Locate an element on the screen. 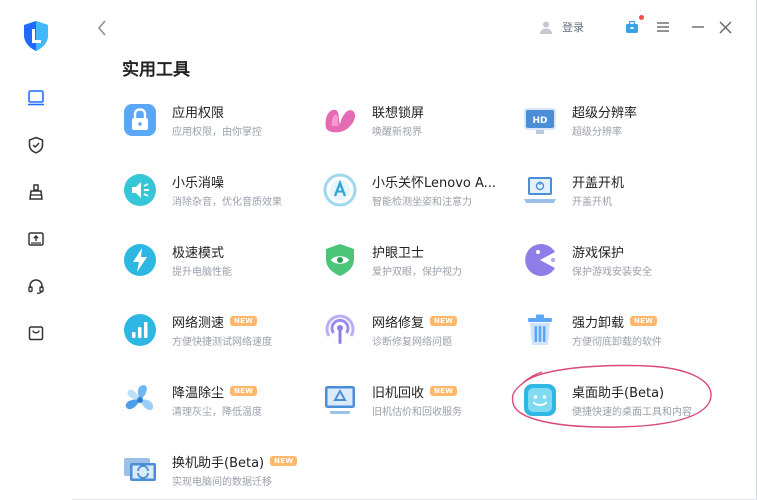  hamburger-menu-icon is located at coordinates (663, 27).